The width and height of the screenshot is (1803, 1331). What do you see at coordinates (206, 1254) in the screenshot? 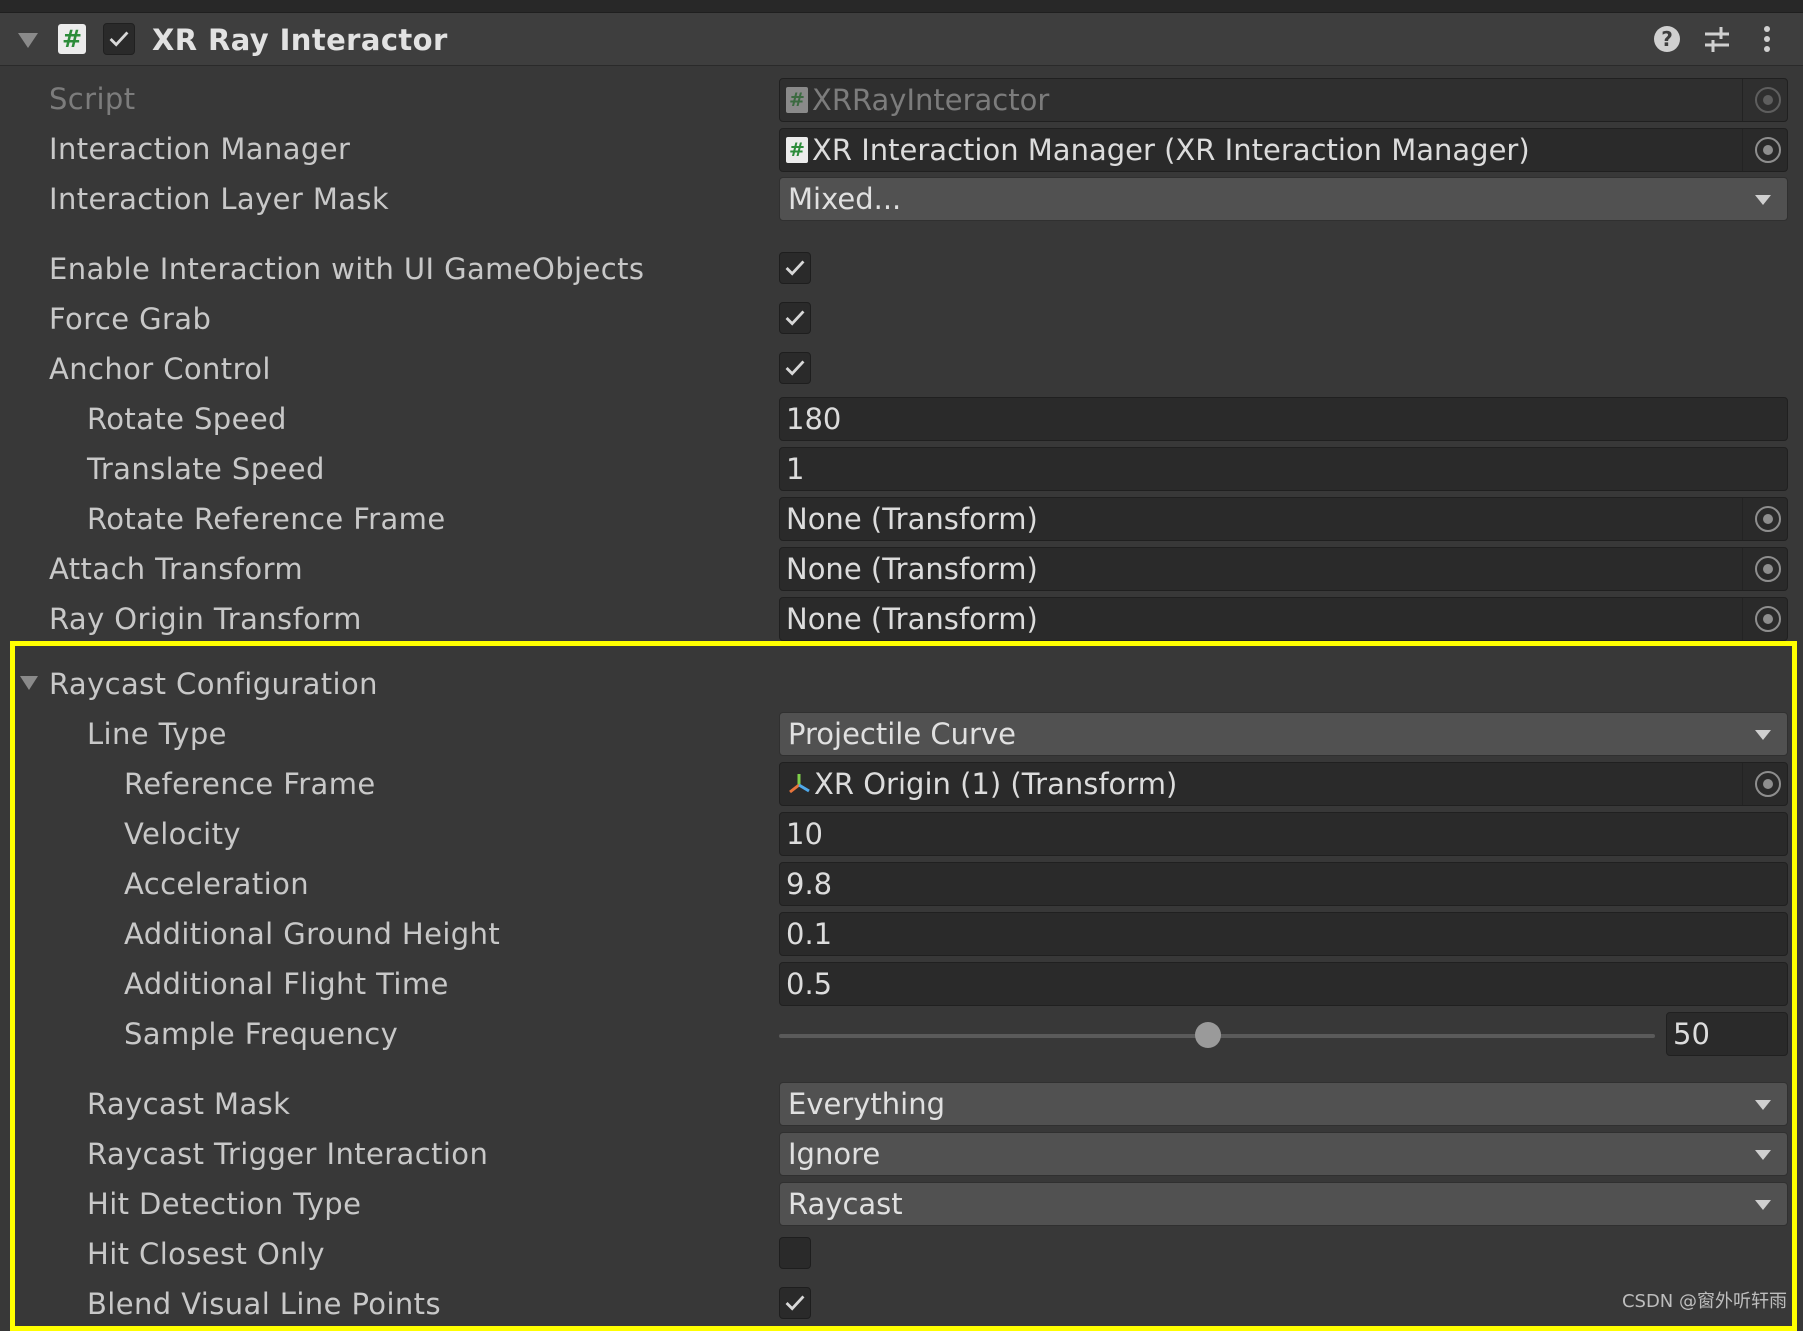
I see `hit-closest-only-label: Hit Closest Only` at bounding box center [206, 1254].